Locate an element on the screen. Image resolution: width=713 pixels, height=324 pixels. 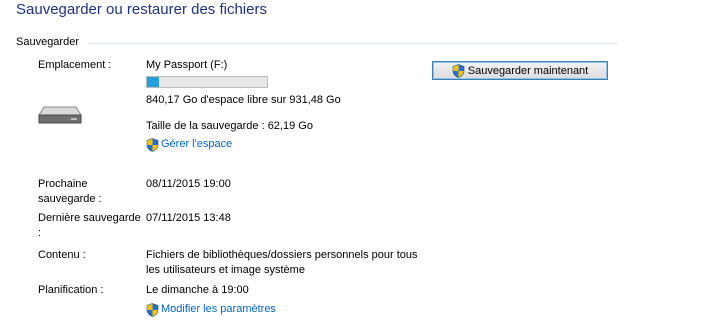
manage-space-link-label: Gérer l'espace is located at coordinates (197, 144).